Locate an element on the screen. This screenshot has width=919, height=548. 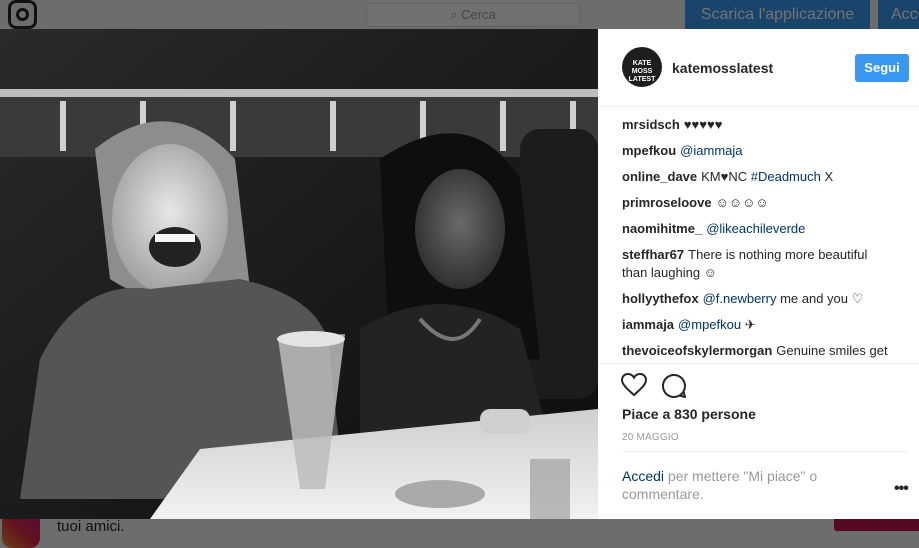
likes-count: Piace a 830 persone is located at coordinates (689, 414).